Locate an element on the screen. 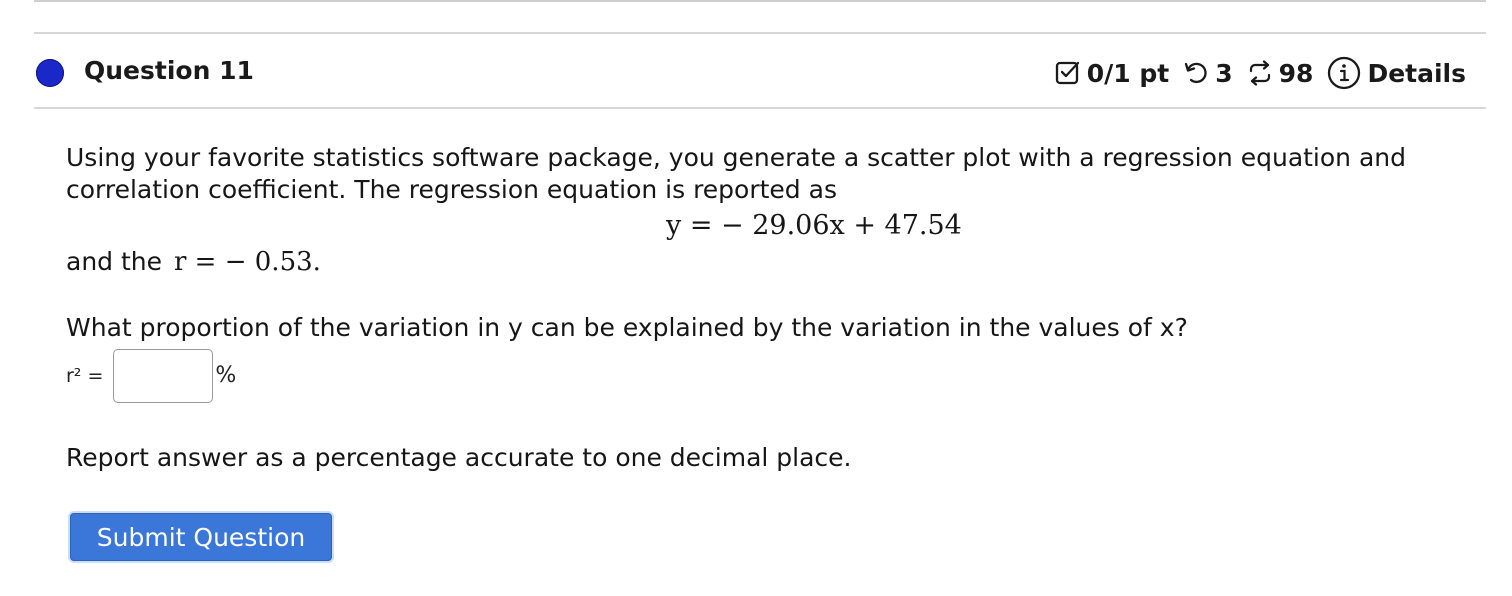 The height and width of the screenshot is (596, 1512). submit-question-button: Submit Question is located at coordinates (201, 537).